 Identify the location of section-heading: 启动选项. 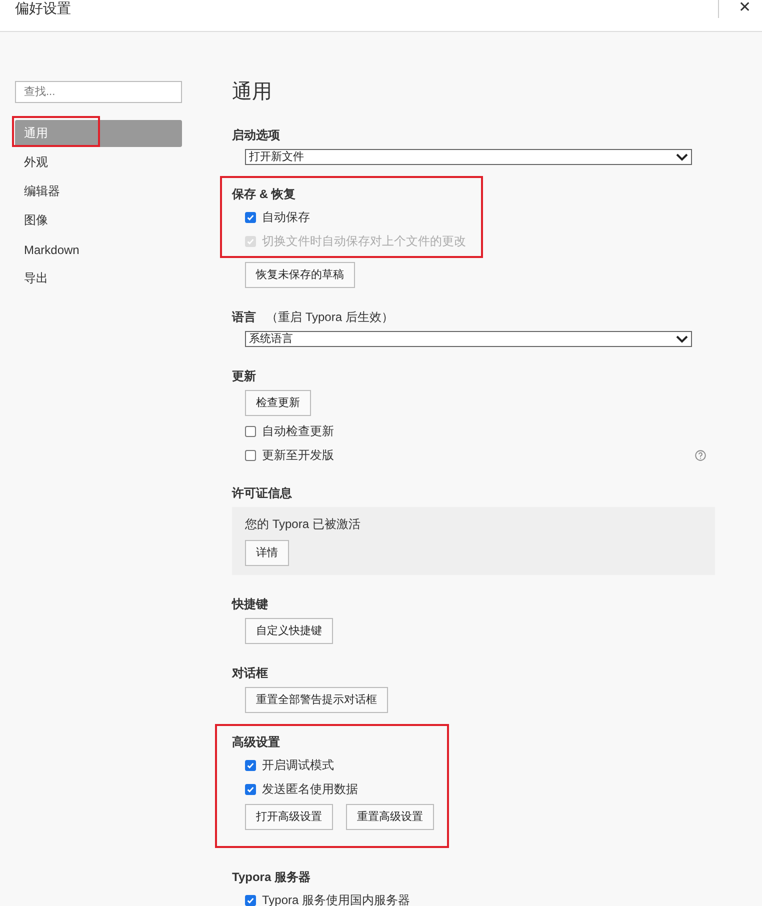
(256, 135).